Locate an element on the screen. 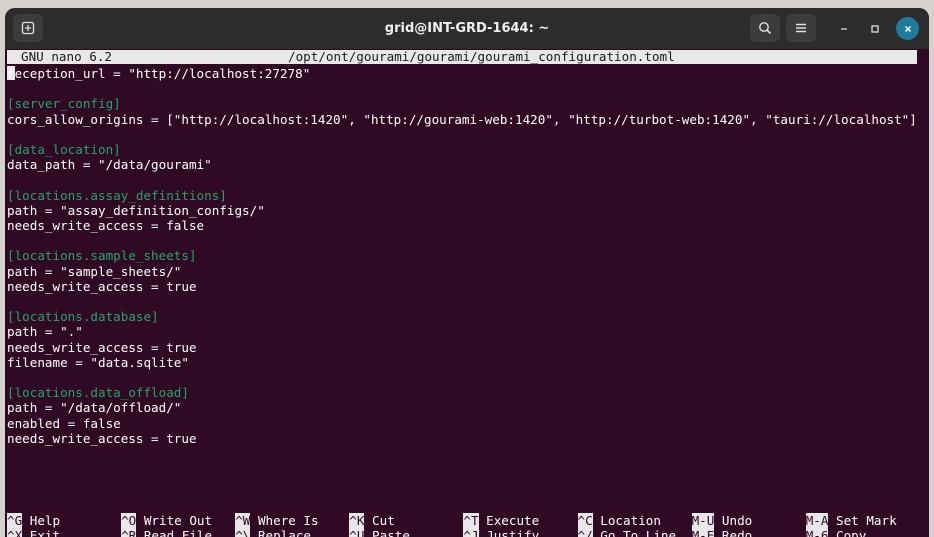  search-icon is located at coordinates (765, 28).